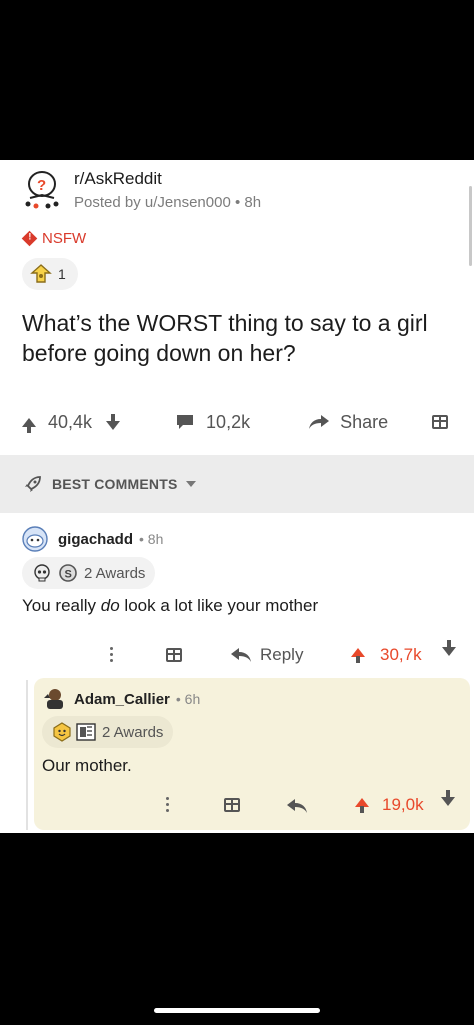  Describe the element at coordinates (185, 422) in the screenshot. I see `comment-icon` at that location.